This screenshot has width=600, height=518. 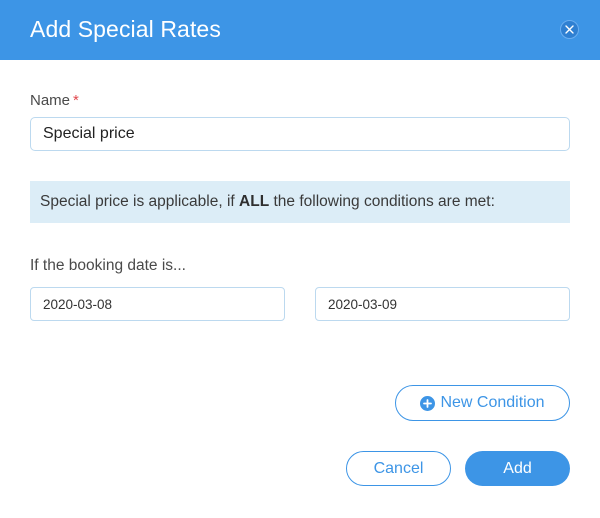 What do you see at coordinates (442, 304) in the screenshot?
I see `booking-date-to-input` at bounding box center [442, 304].